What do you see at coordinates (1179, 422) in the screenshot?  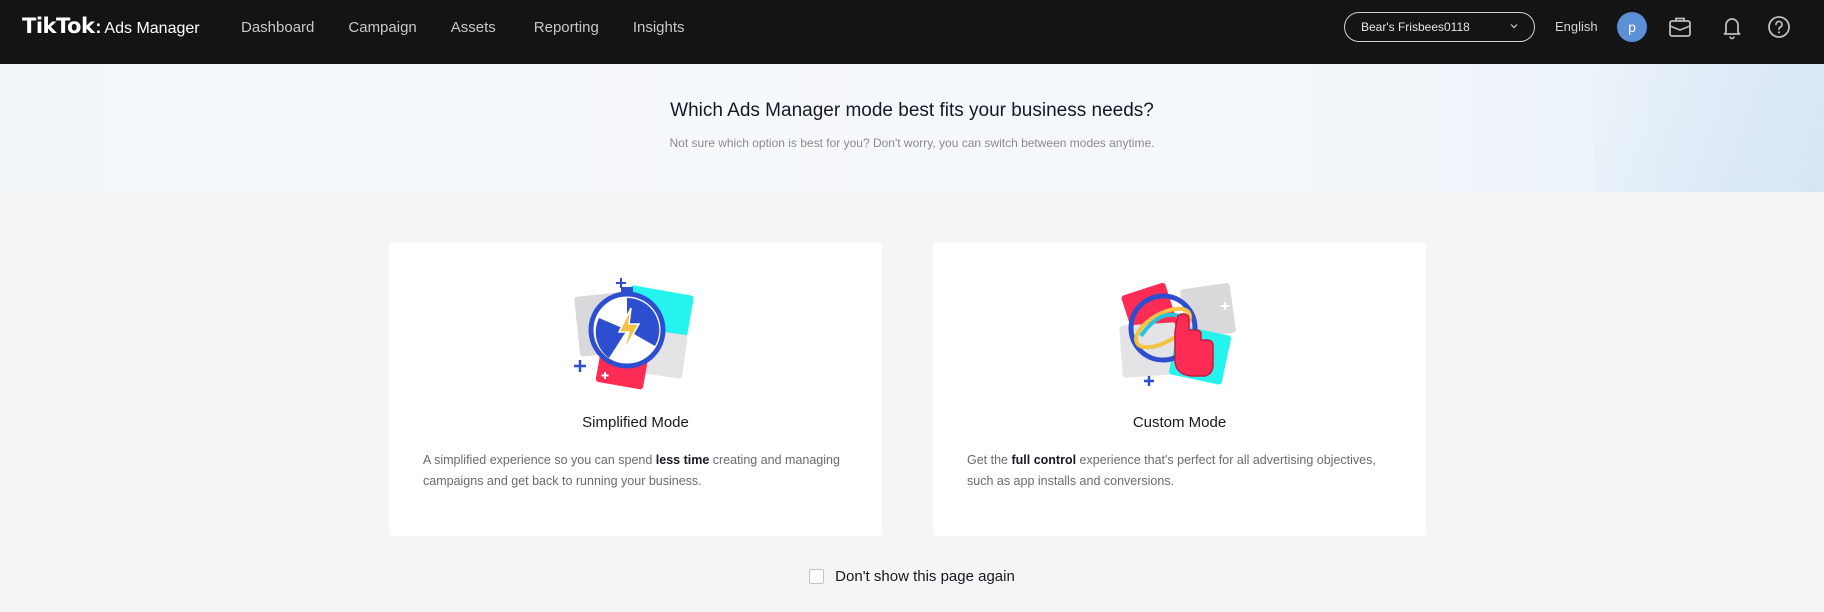 I see `custom-mode-title: Custom Mode` at bounding box center [1179, 422].